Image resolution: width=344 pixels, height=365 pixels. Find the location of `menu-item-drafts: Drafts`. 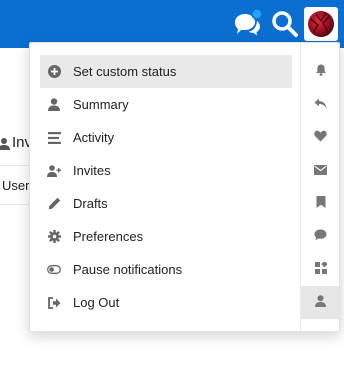

menu-item-drafts: Drafts is located at coordinates (166, 203).